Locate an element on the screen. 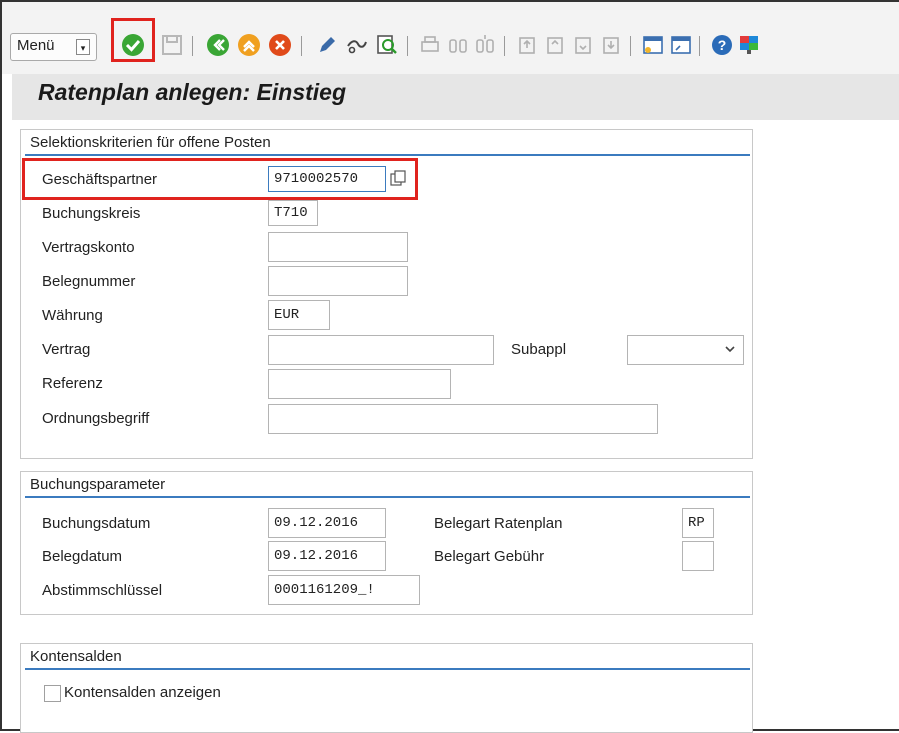 The height and width of the screenshot is (733, 899). geschaeftspartner-input: 9710002570 is located at coordinates (327, 179).